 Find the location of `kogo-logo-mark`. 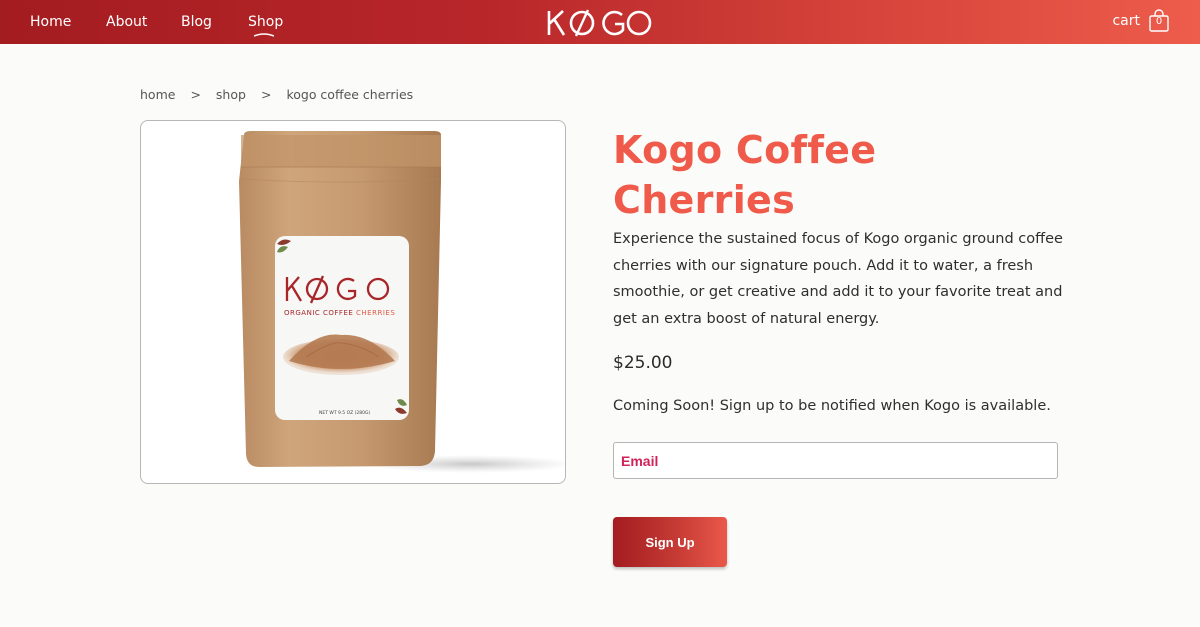

kogo-logo-mark is located at coordinates (599, 23).